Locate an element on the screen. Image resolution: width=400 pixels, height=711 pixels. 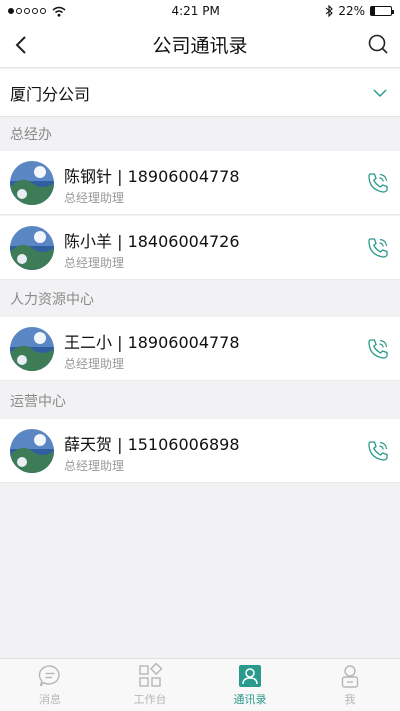
profile-icon is located at coordinates (350, 676).